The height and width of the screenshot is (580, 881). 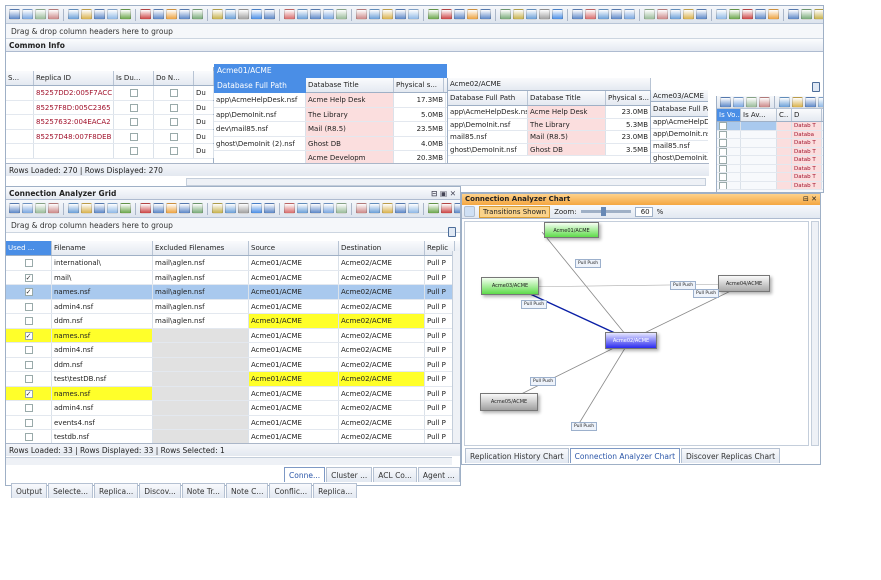 I want to click on grid-vscrollbar, so click(x=456, y=349).